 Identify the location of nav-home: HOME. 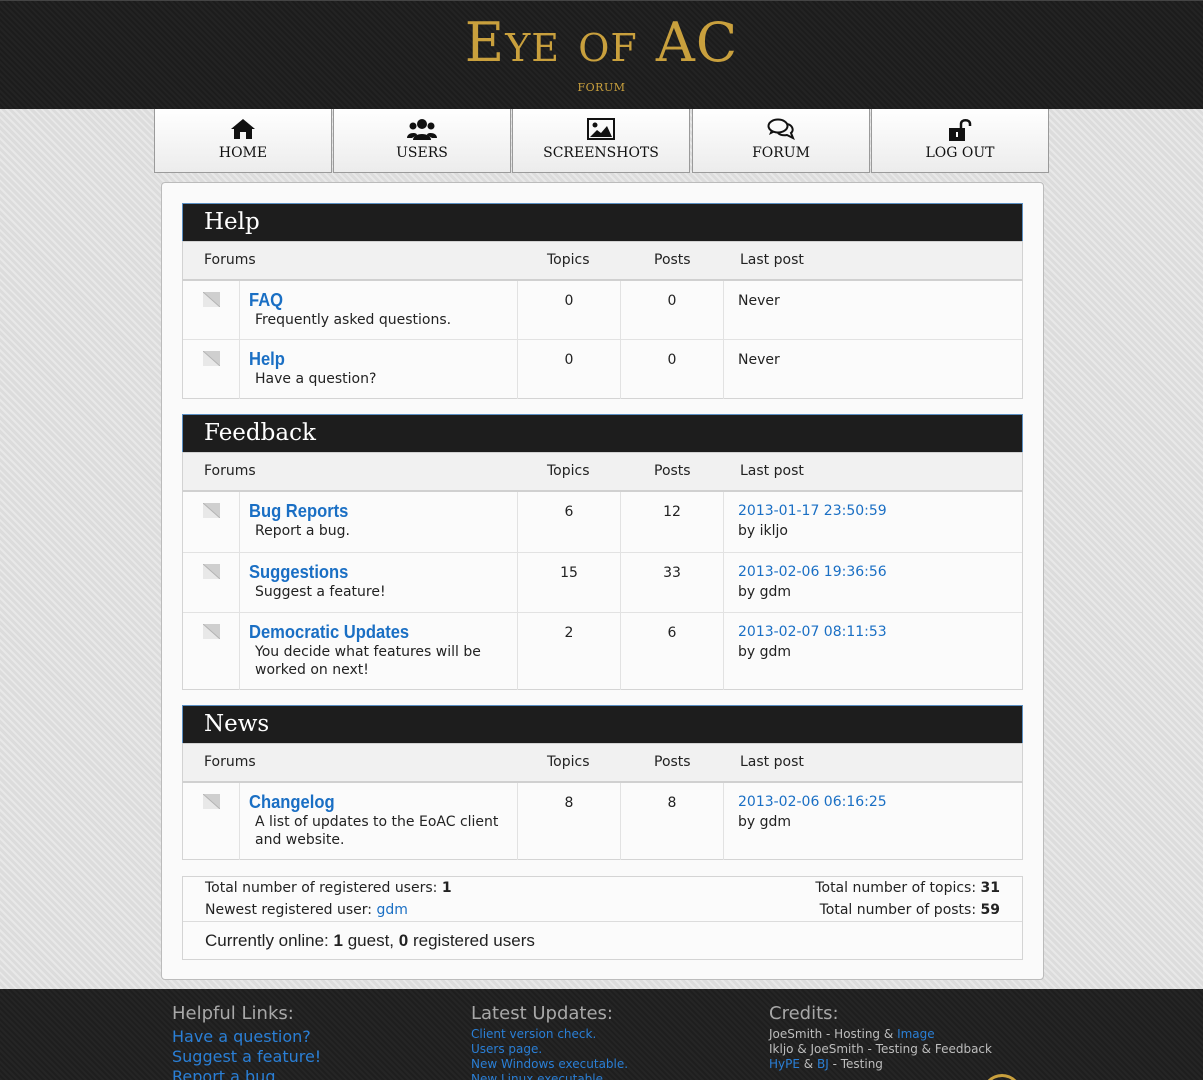
(243, 141).